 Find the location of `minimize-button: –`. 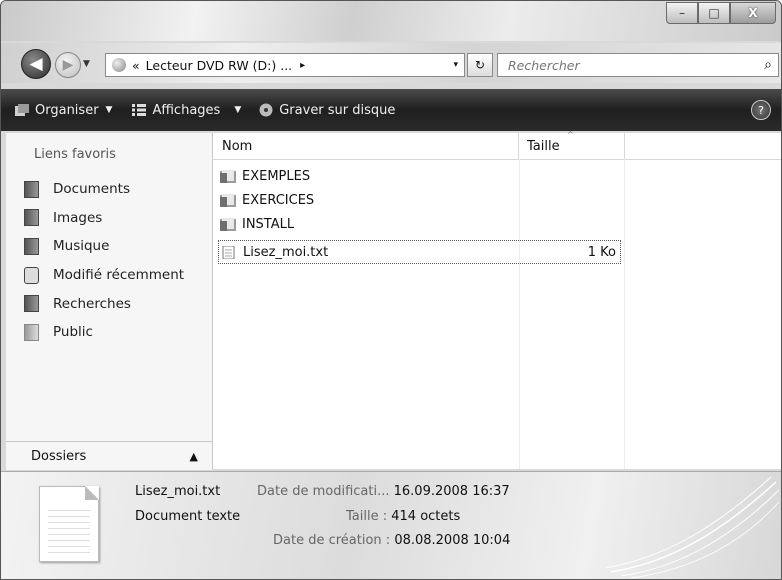

minimize-button: – is located at coordinates (682, 13).